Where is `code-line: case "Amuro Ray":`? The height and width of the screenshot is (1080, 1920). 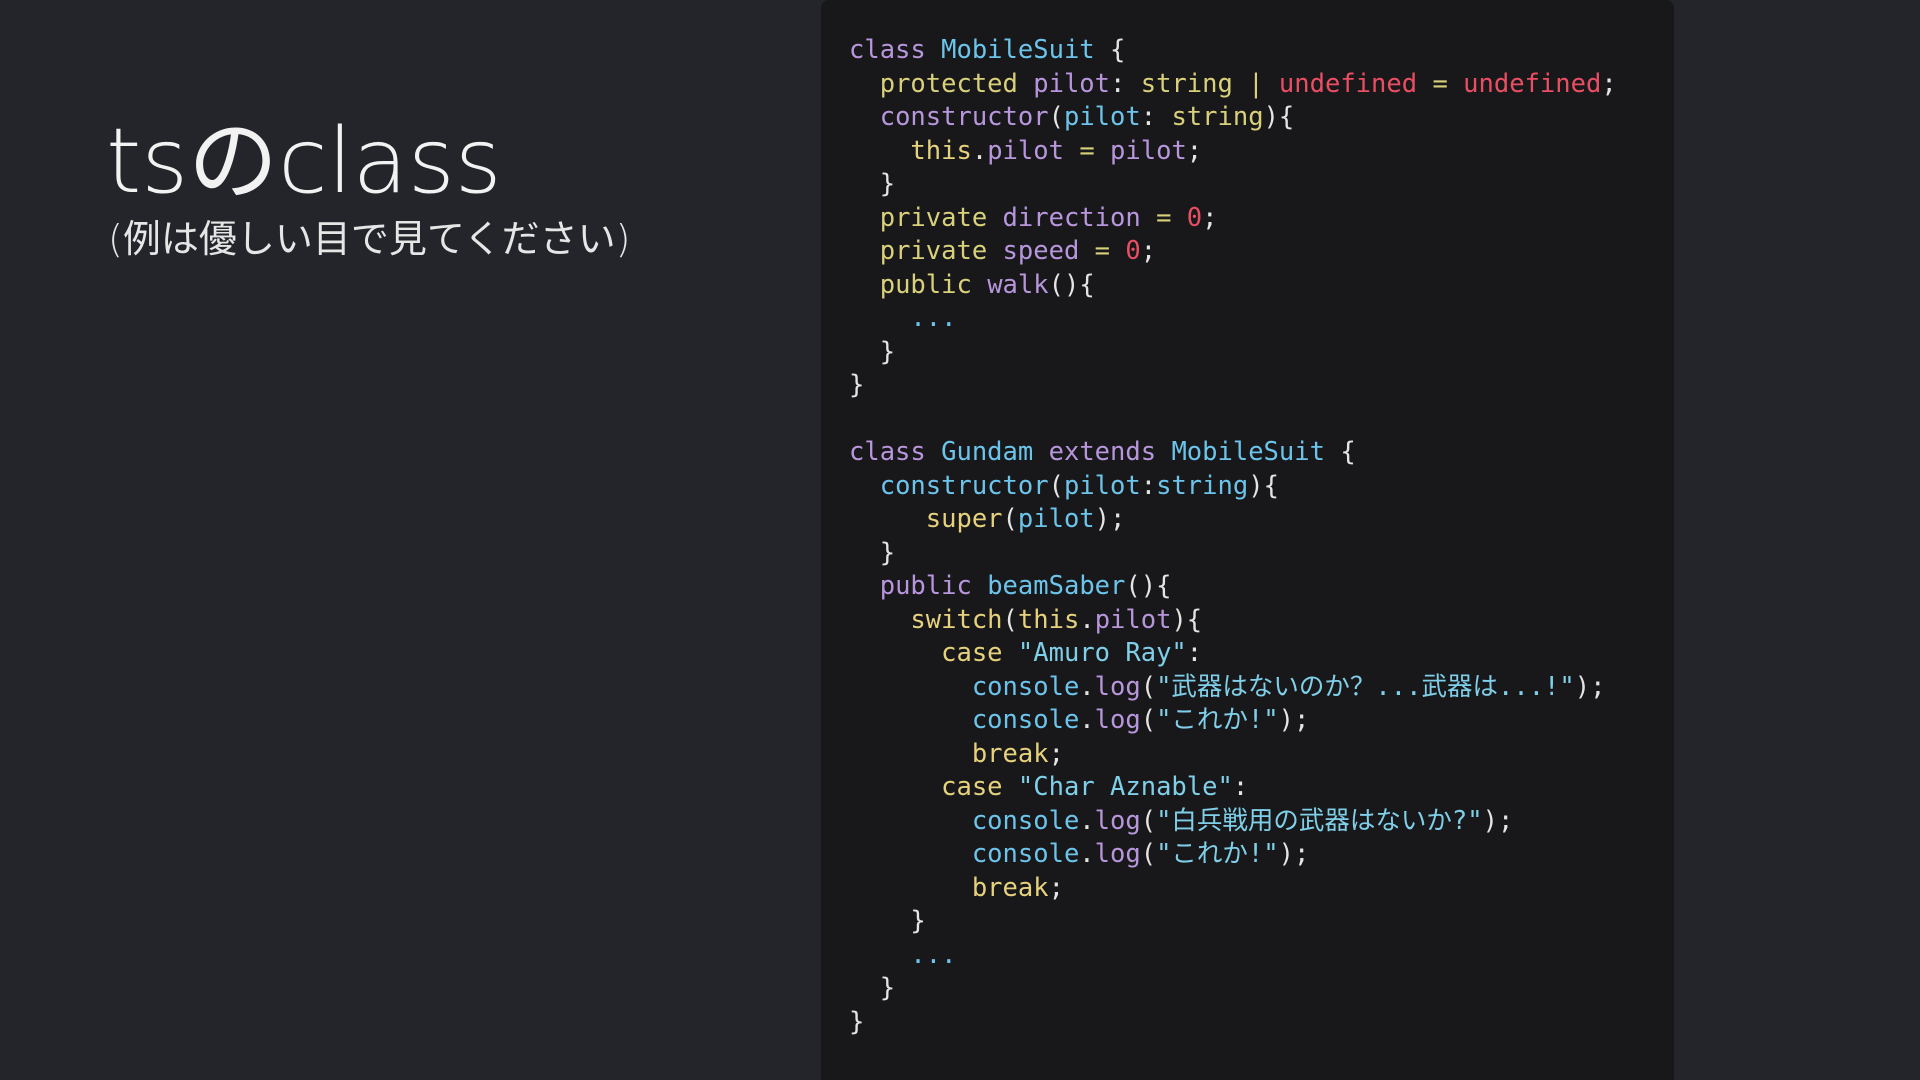 code-line: case "Amuro Ray": is located at coordinates (1261, 654).